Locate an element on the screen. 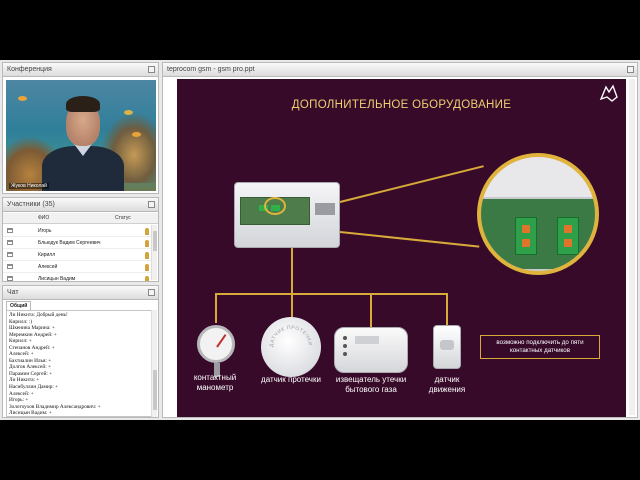  chat-tab-general: Общий is located at coordinates (19, 305).